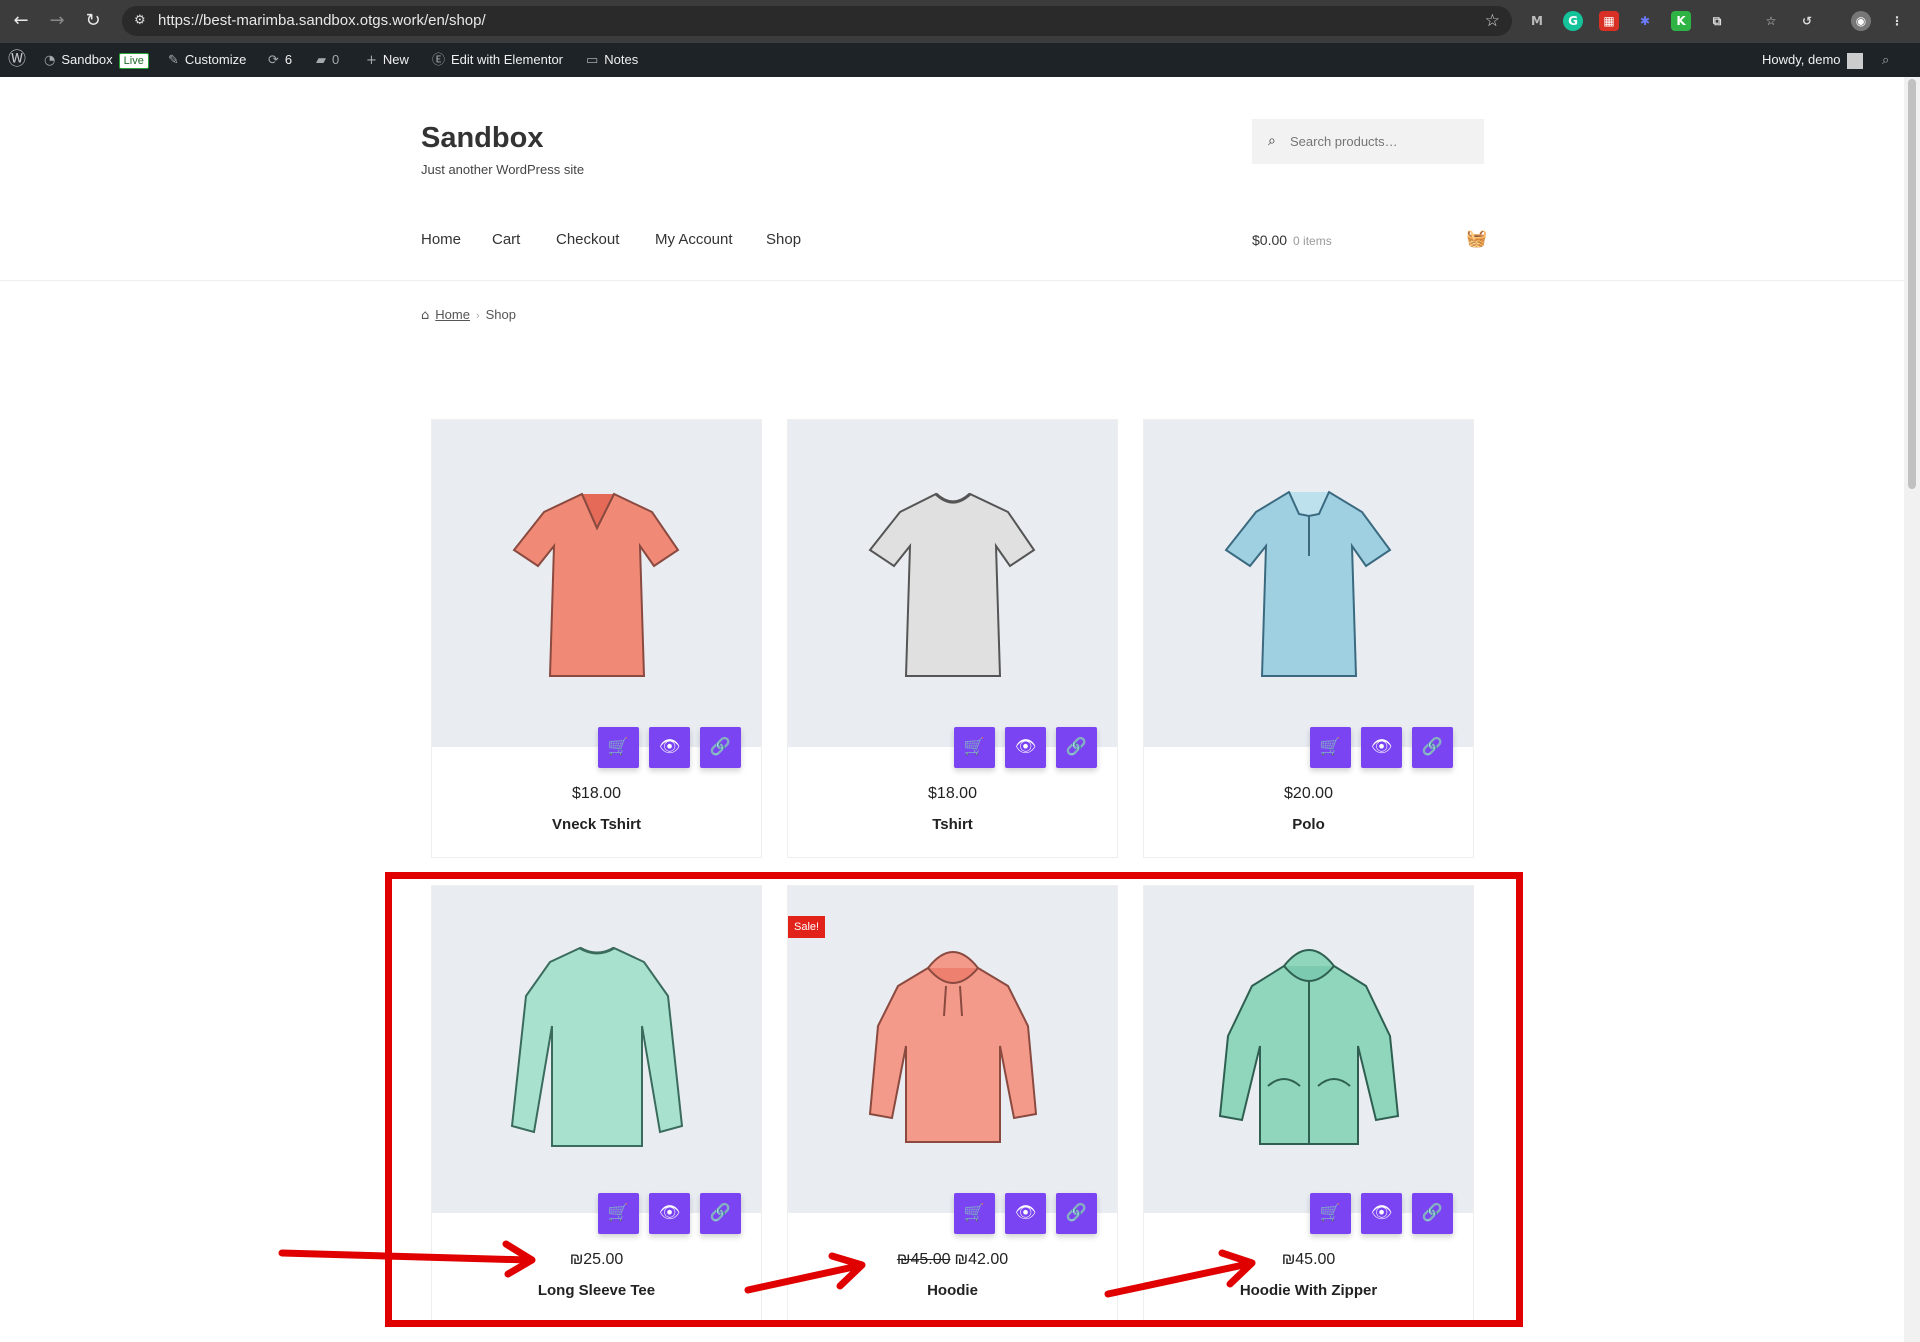 This screenshot has height=1342, width=1920. I want to click on price-current: $20.00, so click(1308, 793).